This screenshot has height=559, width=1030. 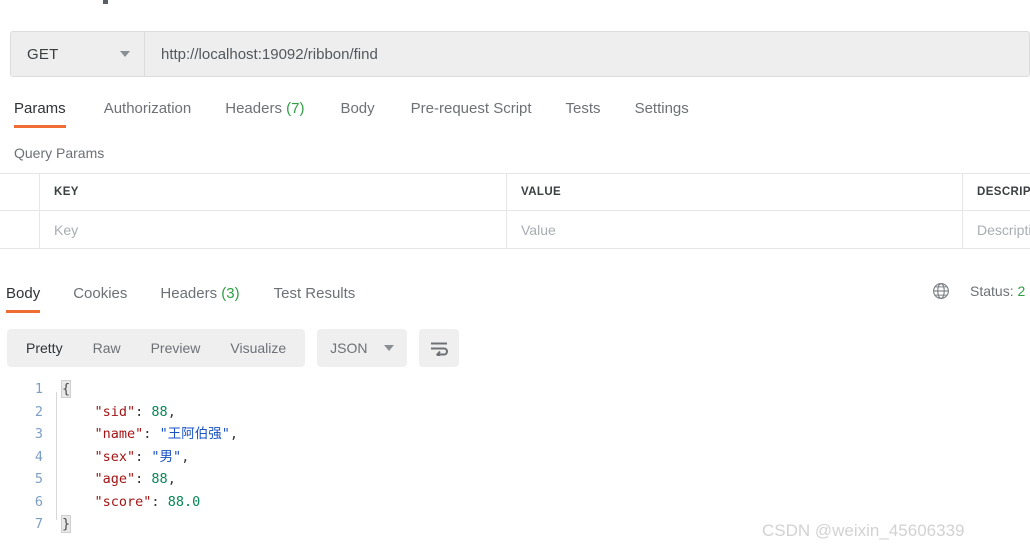 What do you see at coordinates (115, 411) in the screenshot?
I see `json-key: "sid"` at bounding box center [115, 411].